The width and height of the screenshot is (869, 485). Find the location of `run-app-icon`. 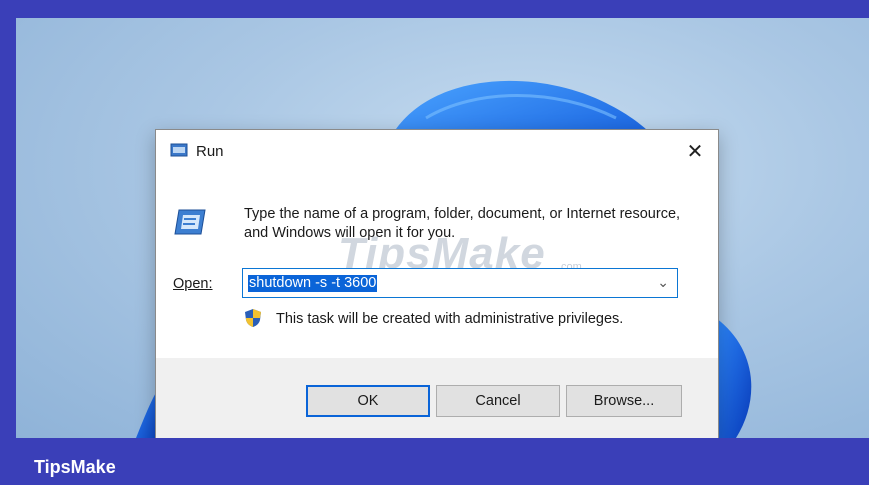

run-app-icon is located at coordinates (179, 150).